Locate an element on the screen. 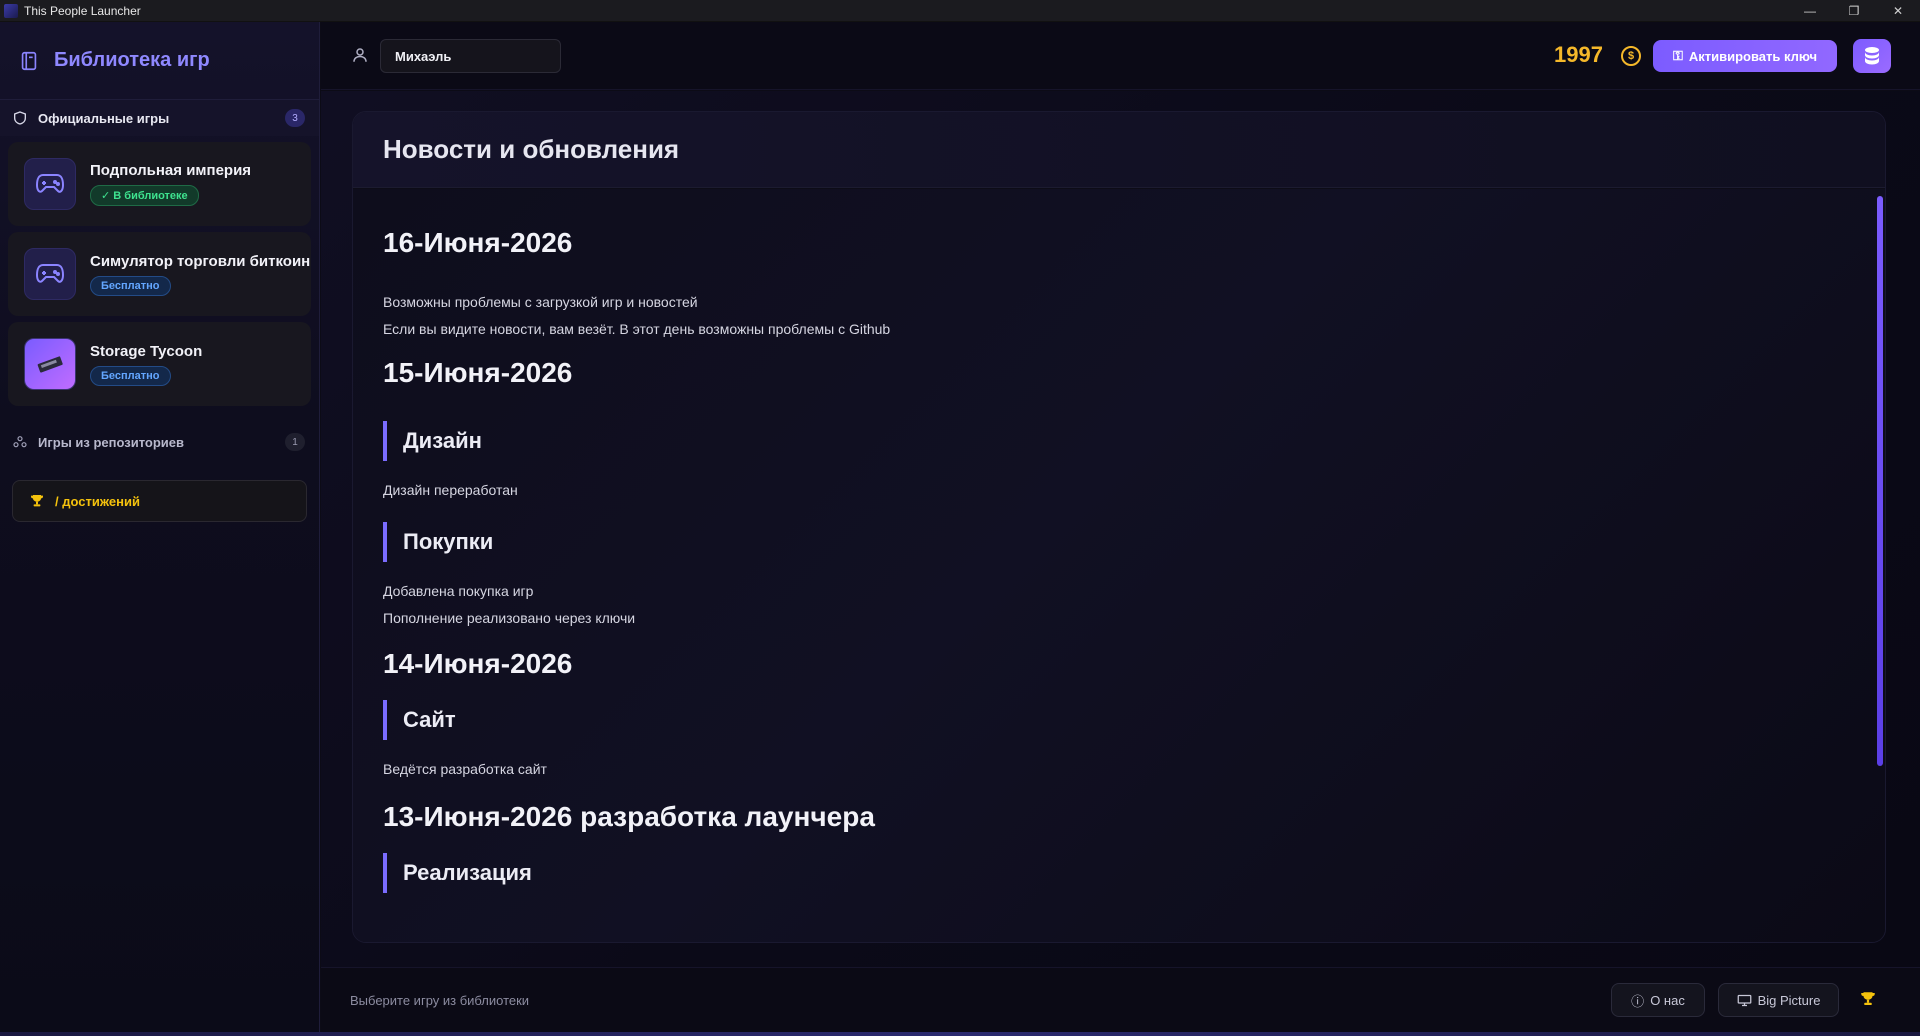 This screenshot has width=1920, height=1036. news-subheading: Реализация is located at coordinates (1120, 873).